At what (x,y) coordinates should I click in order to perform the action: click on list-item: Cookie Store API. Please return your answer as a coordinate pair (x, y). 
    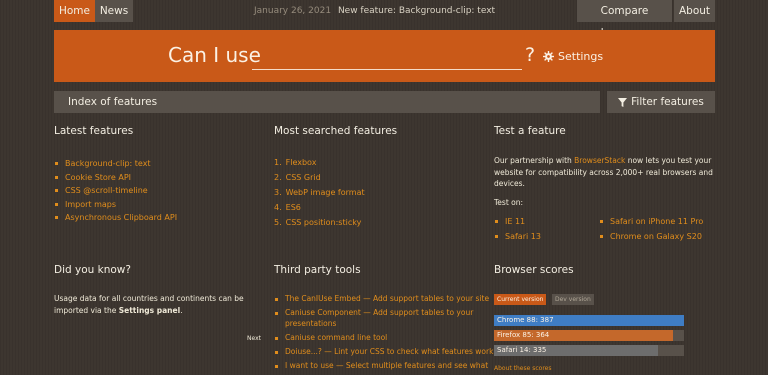
    Looking at the image, I should click on (115, 178).